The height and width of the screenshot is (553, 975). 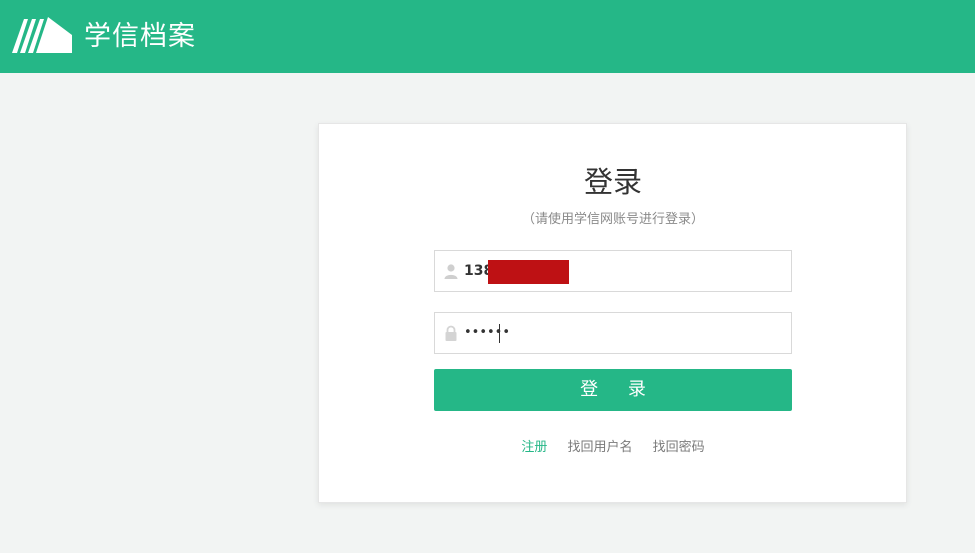 I want to click on password-field: ••••••, so click(x=613, y=333).